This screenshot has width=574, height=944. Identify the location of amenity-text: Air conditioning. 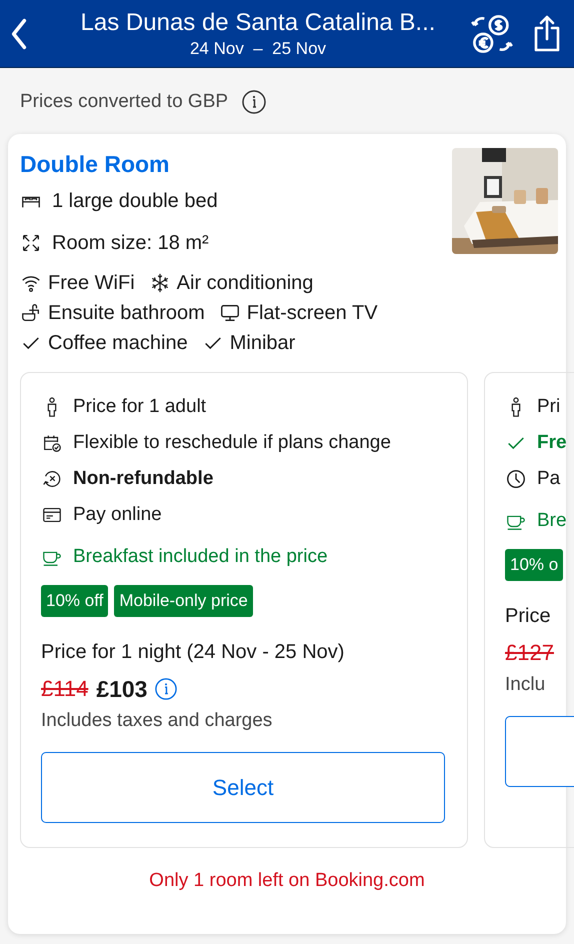
(245, 283).